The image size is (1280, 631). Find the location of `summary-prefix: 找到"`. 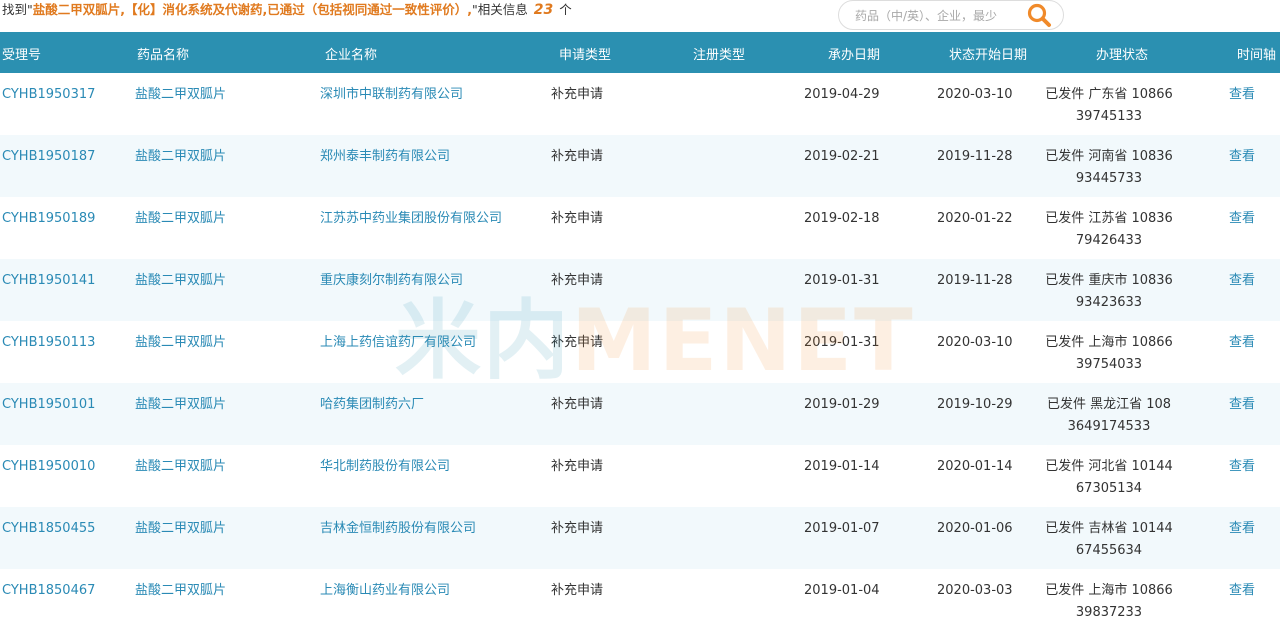

summary-prefix: 找到" is located at coordinates (17, 9).